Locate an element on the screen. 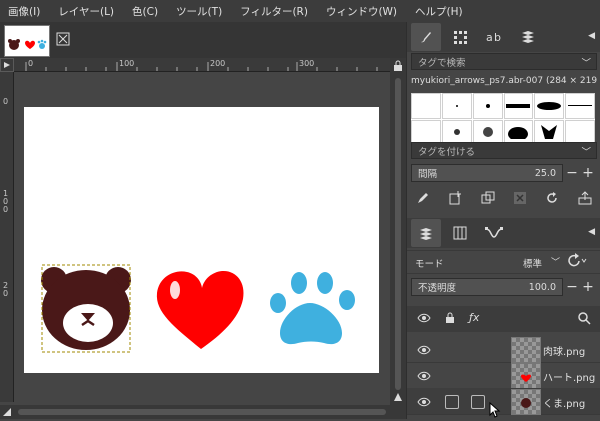  spacing-label: 間隔 is located at coordinates (428, 174).